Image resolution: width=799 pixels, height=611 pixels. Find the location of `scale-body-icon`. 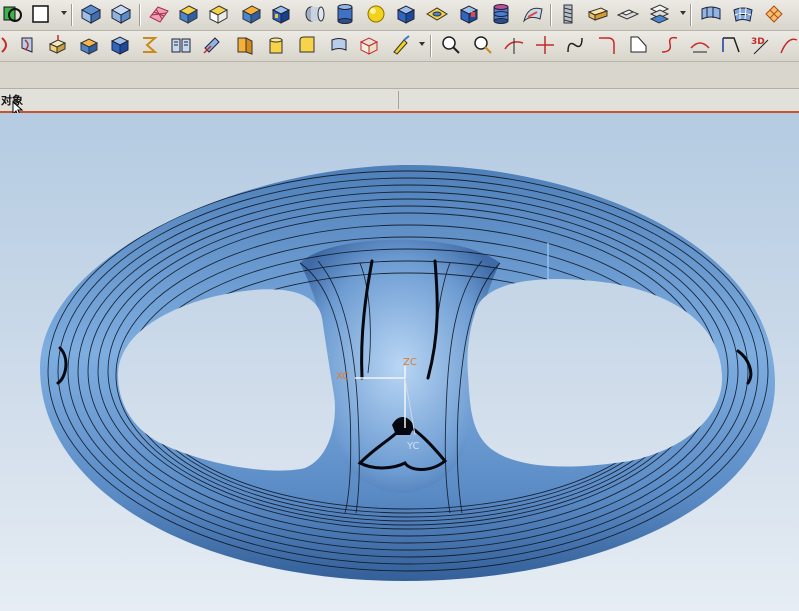

scale-body-icon is located at coordinates (57, 44).